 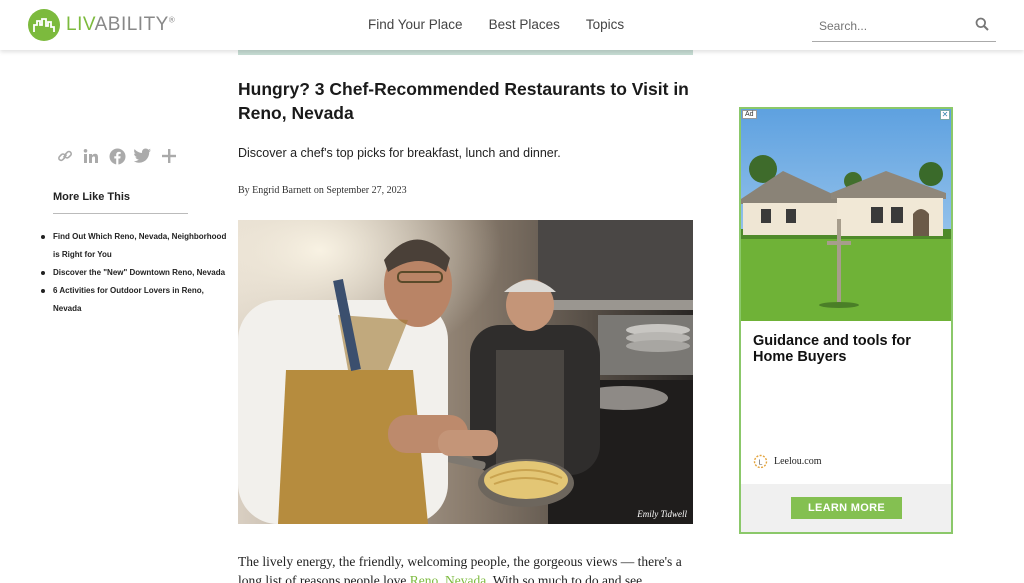 I want to click on ad-brand: L Leelou.com, so click(x=787, y=461).